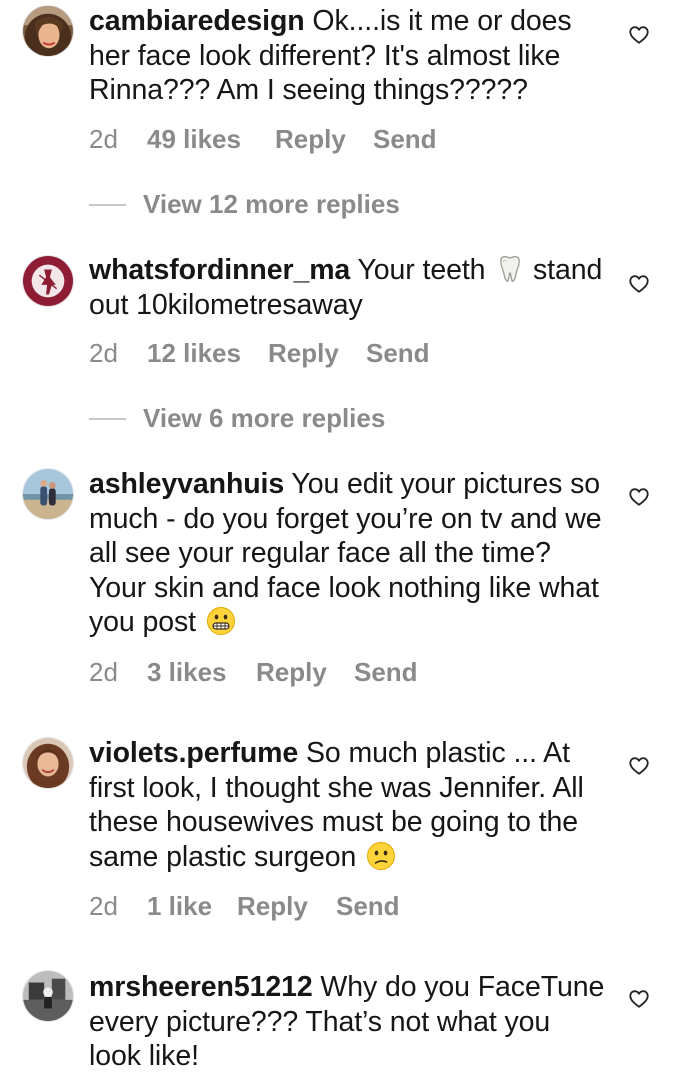 The width and height of the screenshot is (680, 1084). I want to click on comment-body: Your teeth, so click(422, 270).